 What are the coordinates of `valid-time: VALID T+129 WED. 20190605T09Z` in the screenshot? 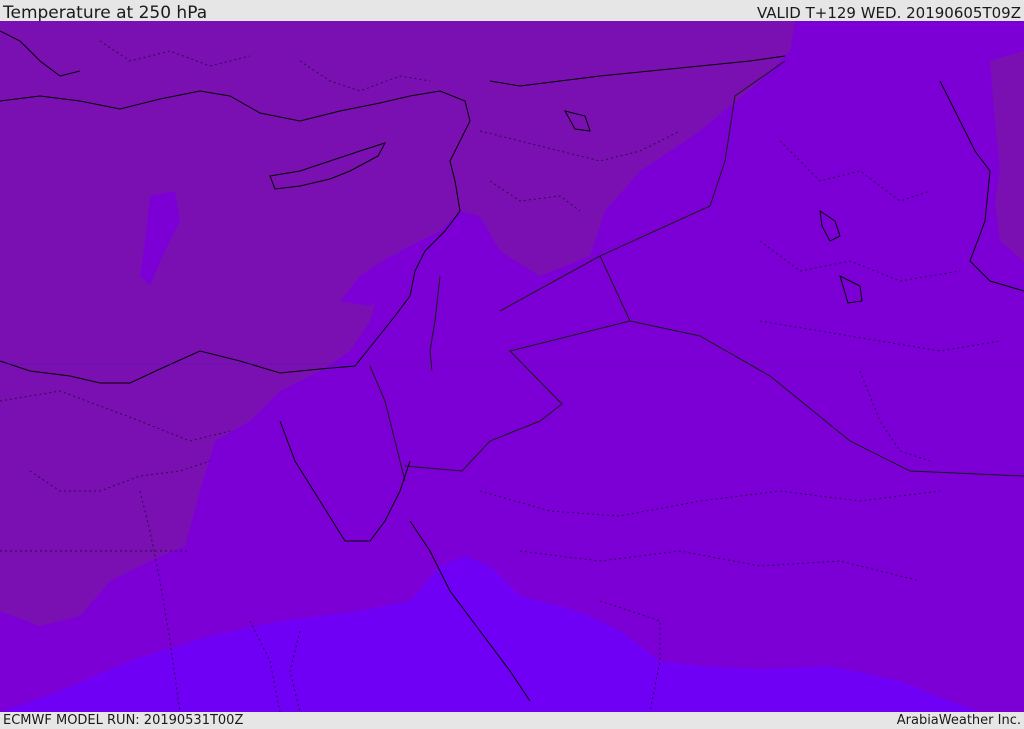 It's located at (888, 13).